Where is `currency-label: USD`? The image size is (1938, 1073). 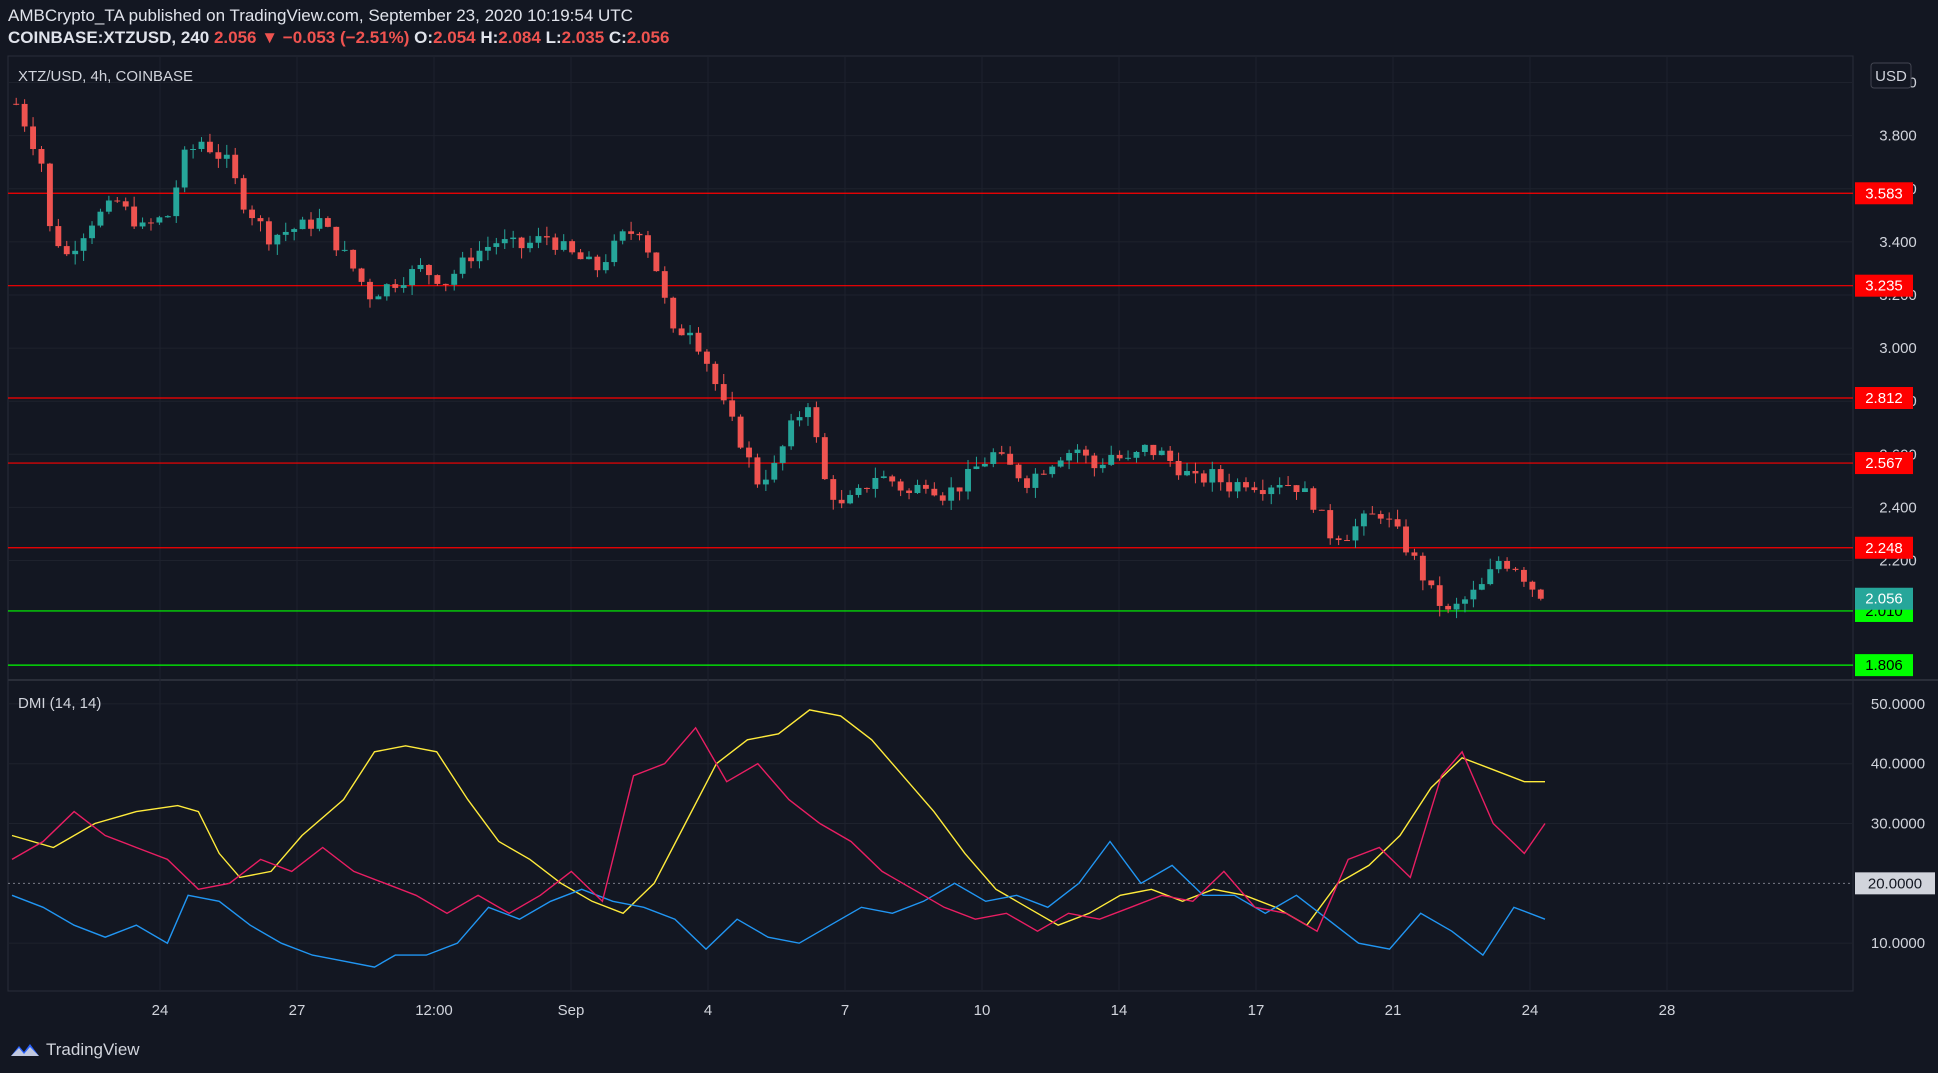 currency-label: USD is located at coordinates (1891, 76).